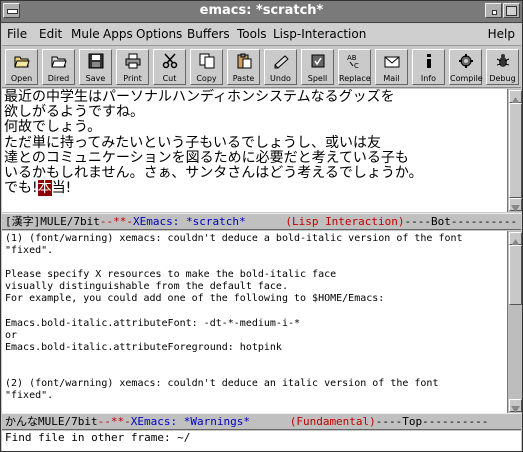 The image size is (523, 452). I want to click on debug-bug-icon, so click(503, 60).